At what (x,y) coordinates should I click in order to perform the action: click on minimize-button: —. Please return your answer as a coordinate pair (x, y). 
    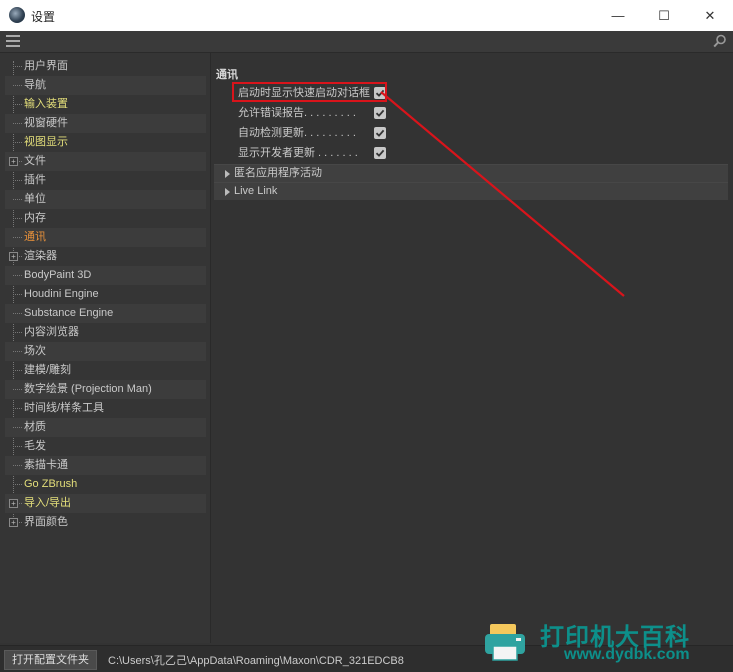
    Looking at the image, I should click on (618, 15).